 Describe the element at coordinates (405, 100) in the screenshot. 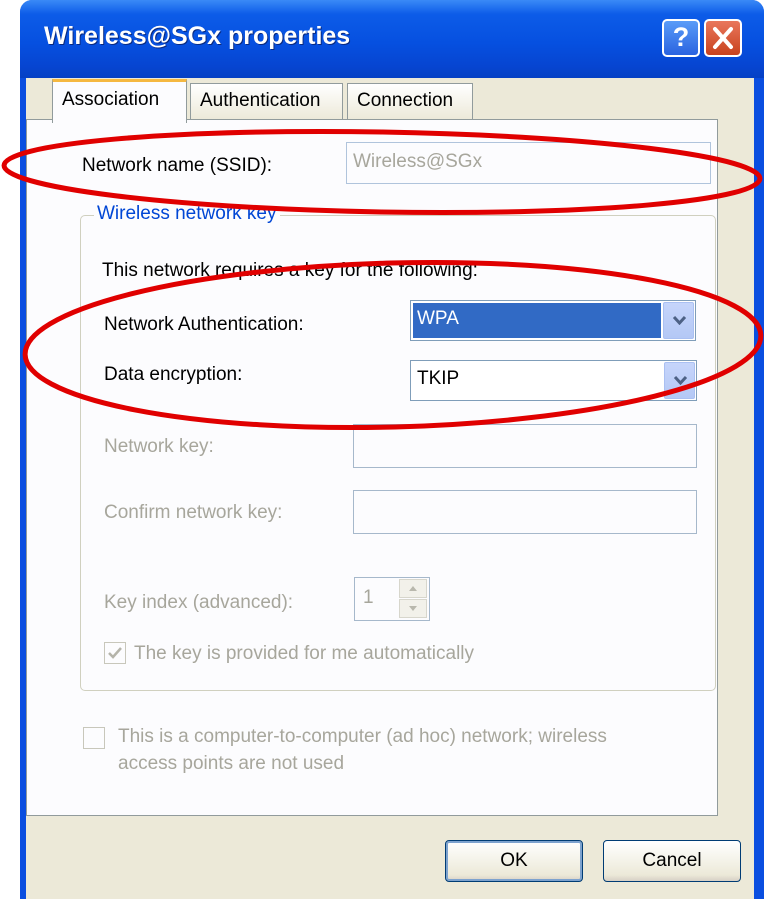

I see `tab-connection-label: Connection` at that location.